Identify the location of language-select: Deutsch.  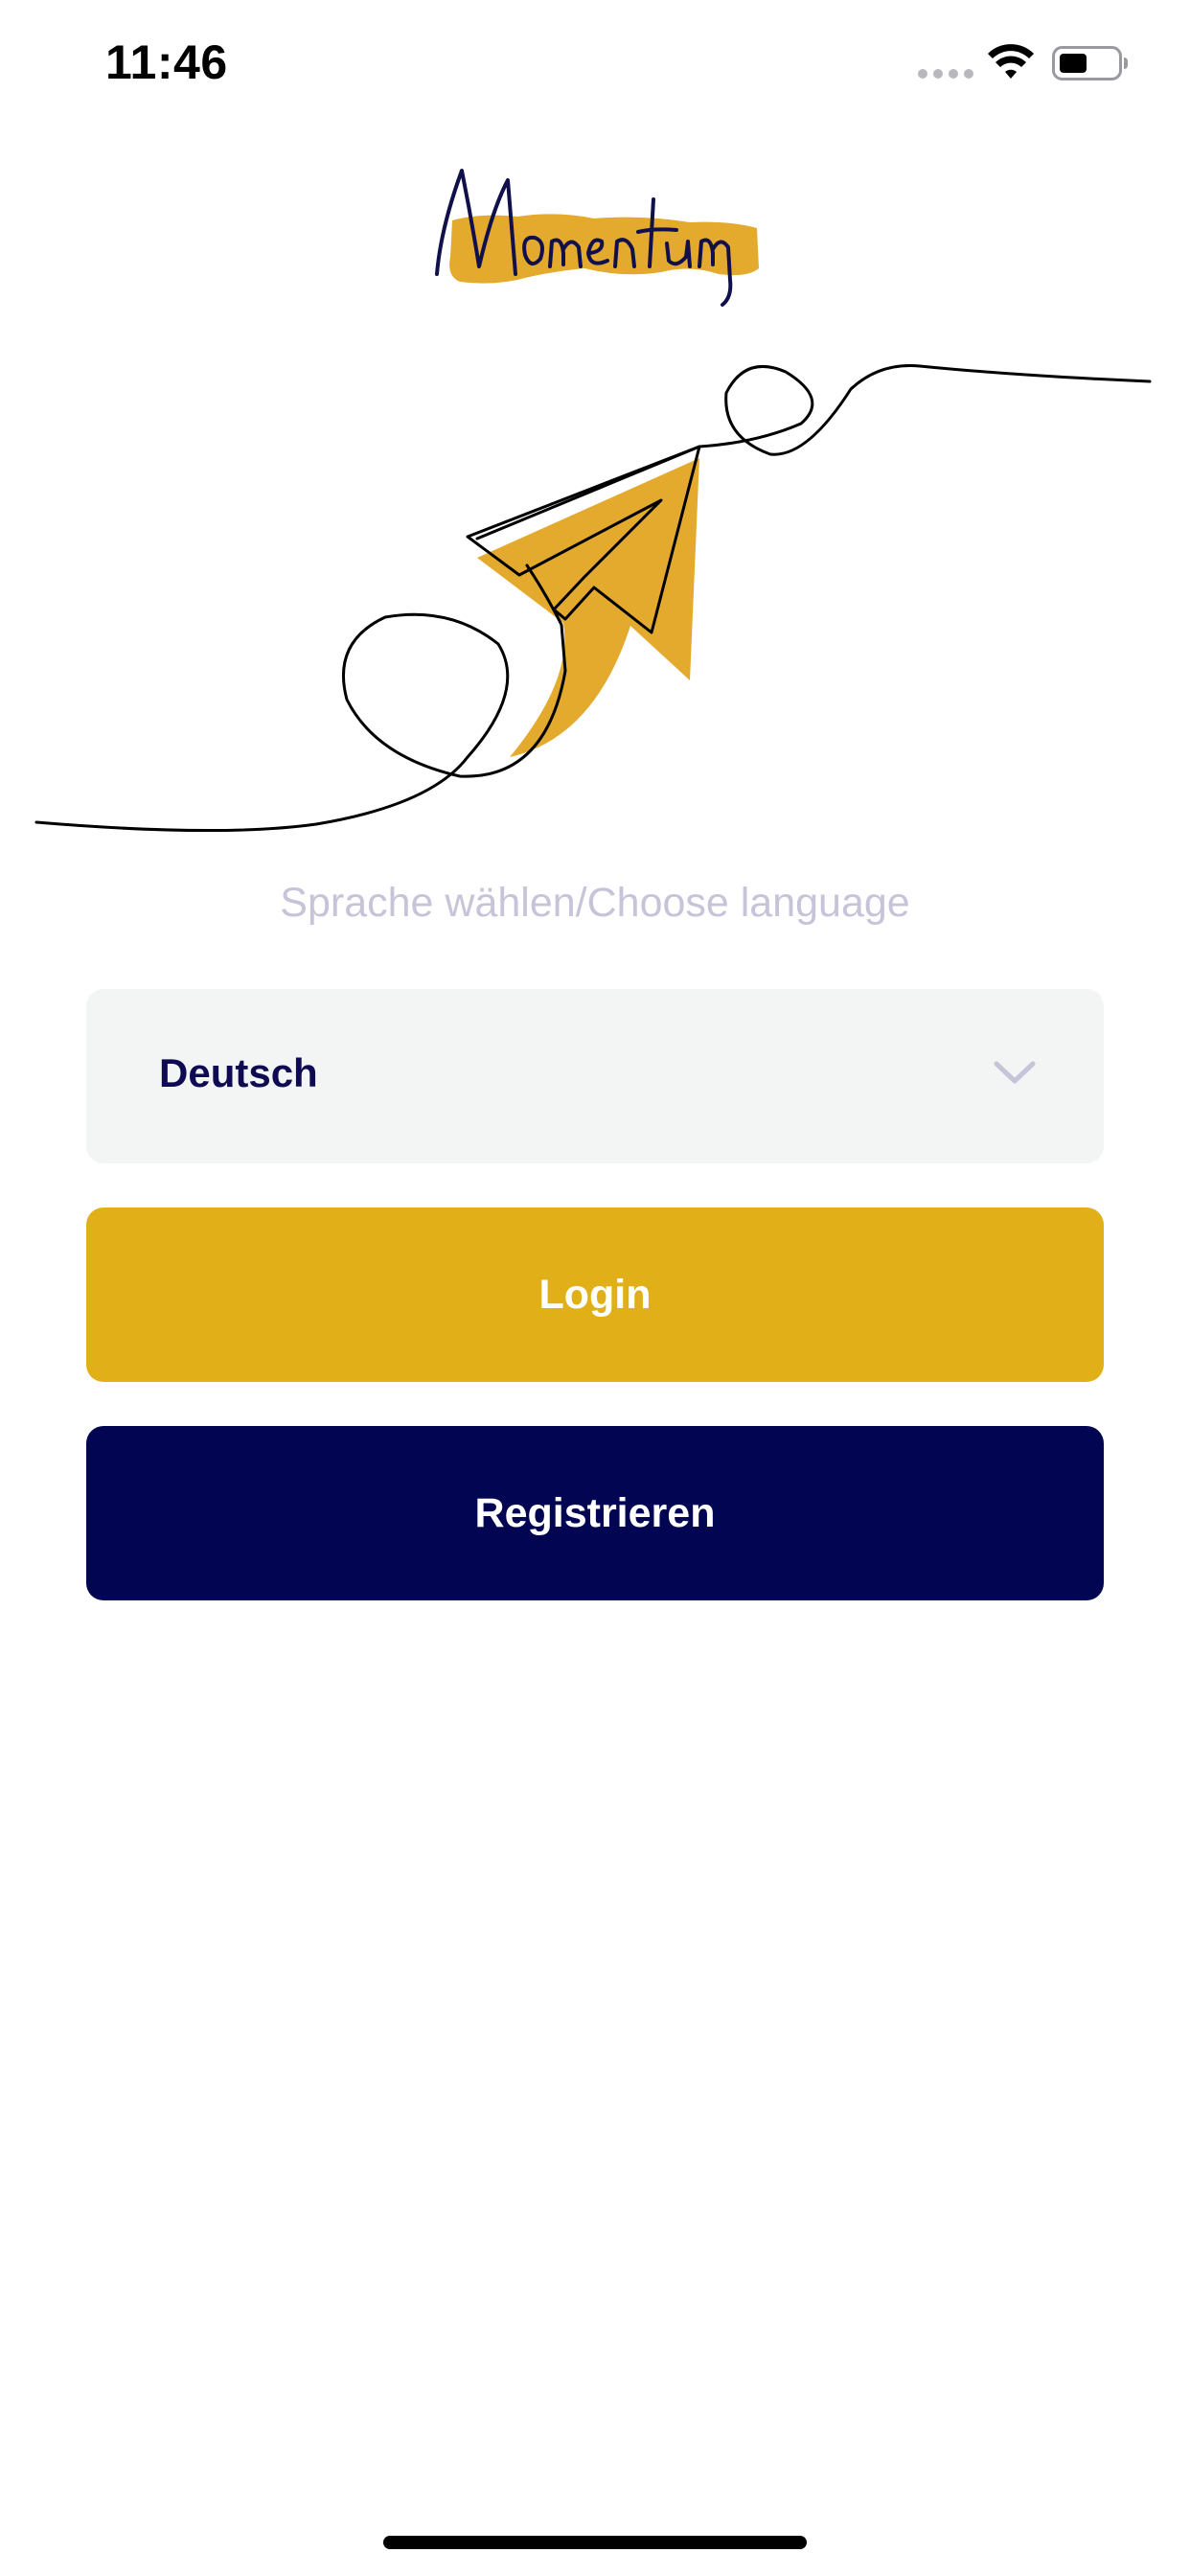
(595, 1076).